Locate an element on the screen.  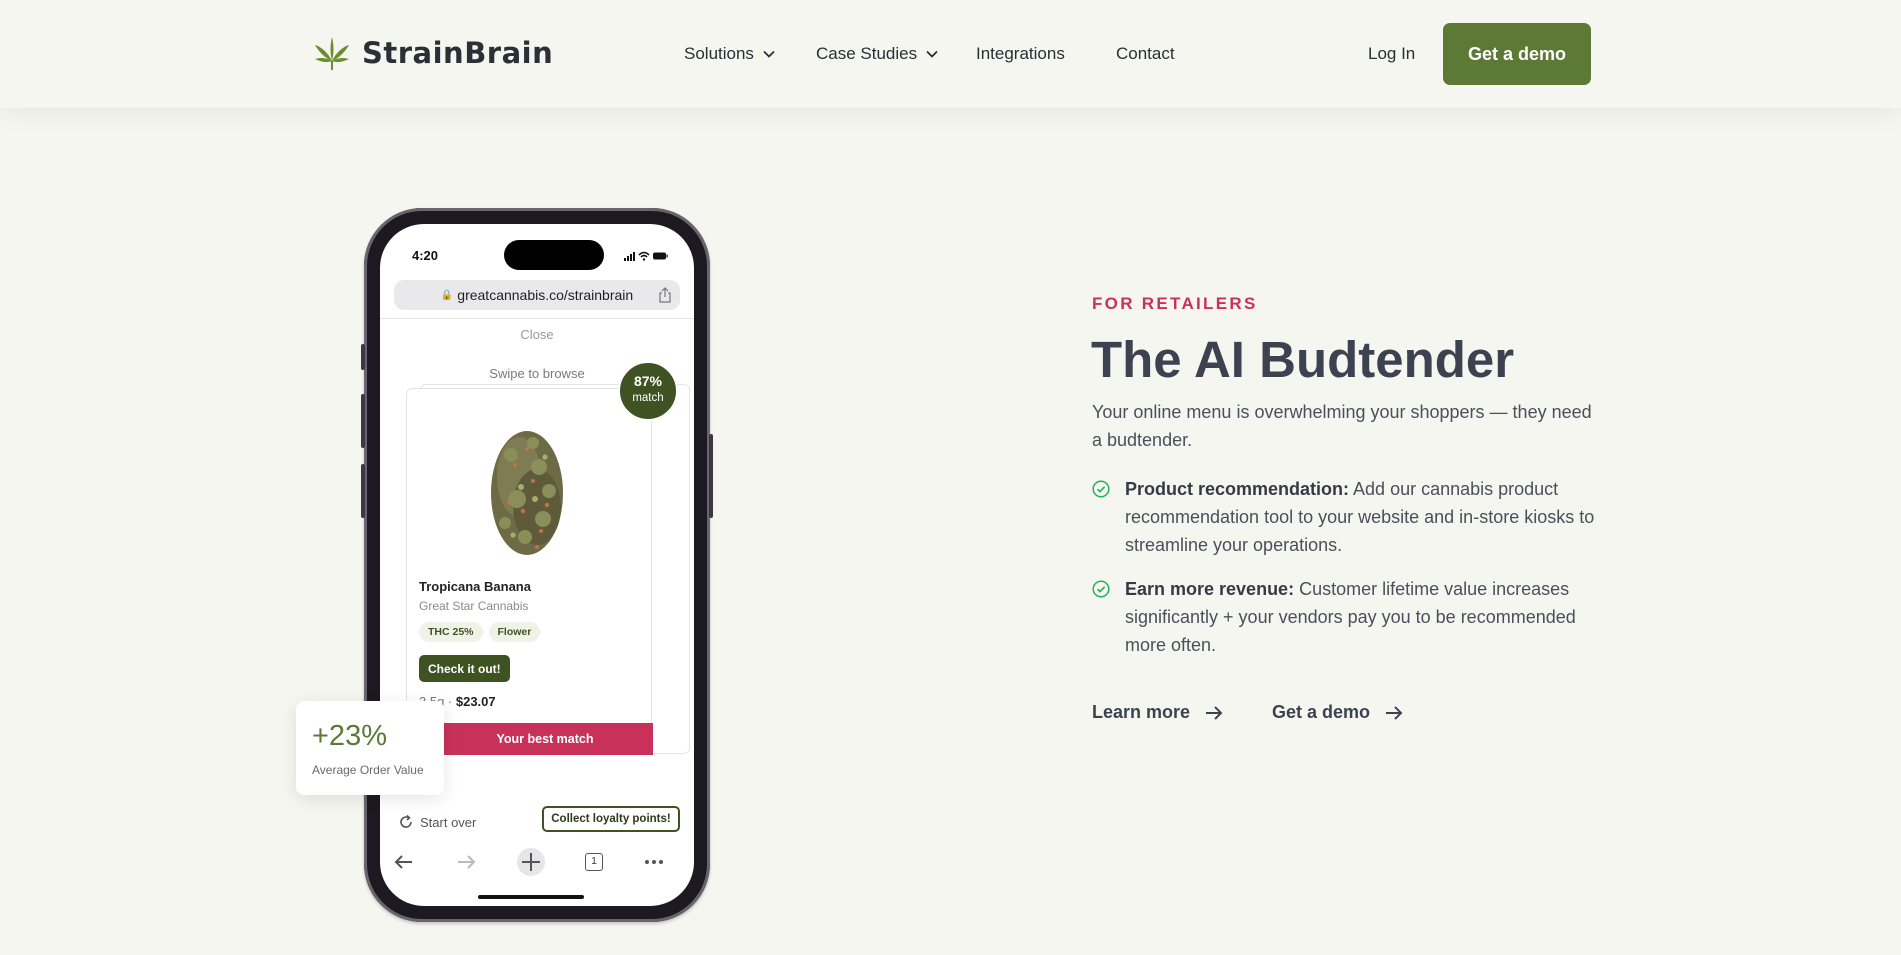
learn-more-link: Learn more is located at coordinates (1158, 712).